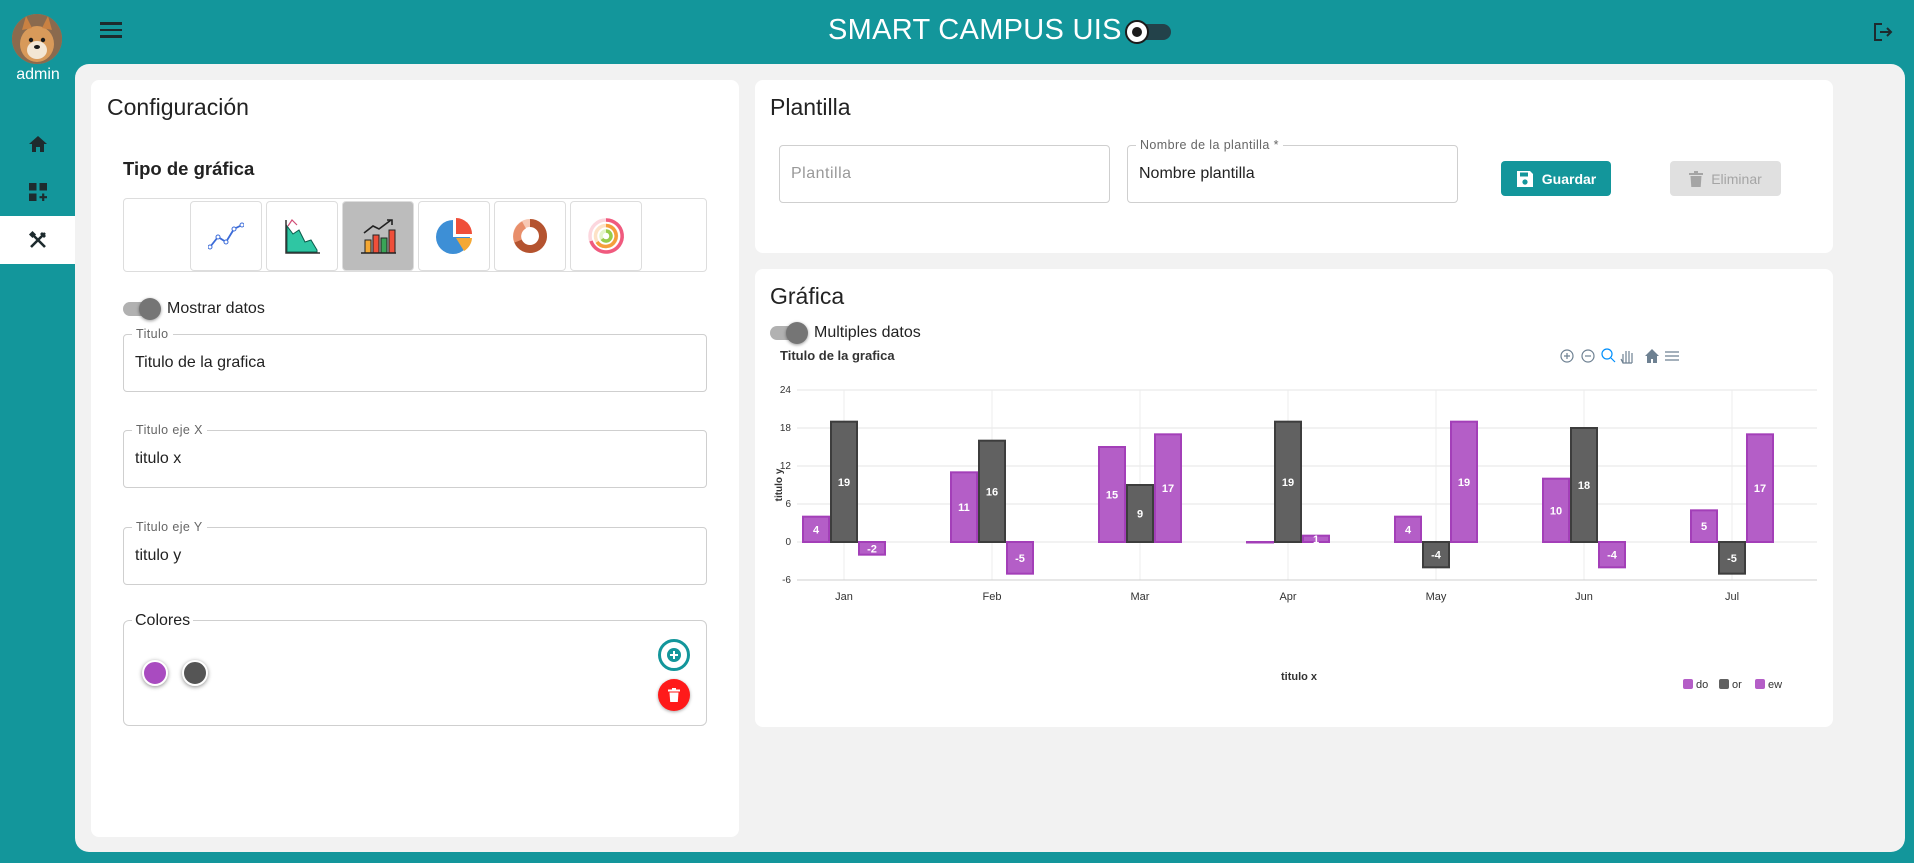  What do you see at coordinates (1299, 677) in the screenshot?
I see `x-axis-title: titulo x` at bounding box center [1299, 677].